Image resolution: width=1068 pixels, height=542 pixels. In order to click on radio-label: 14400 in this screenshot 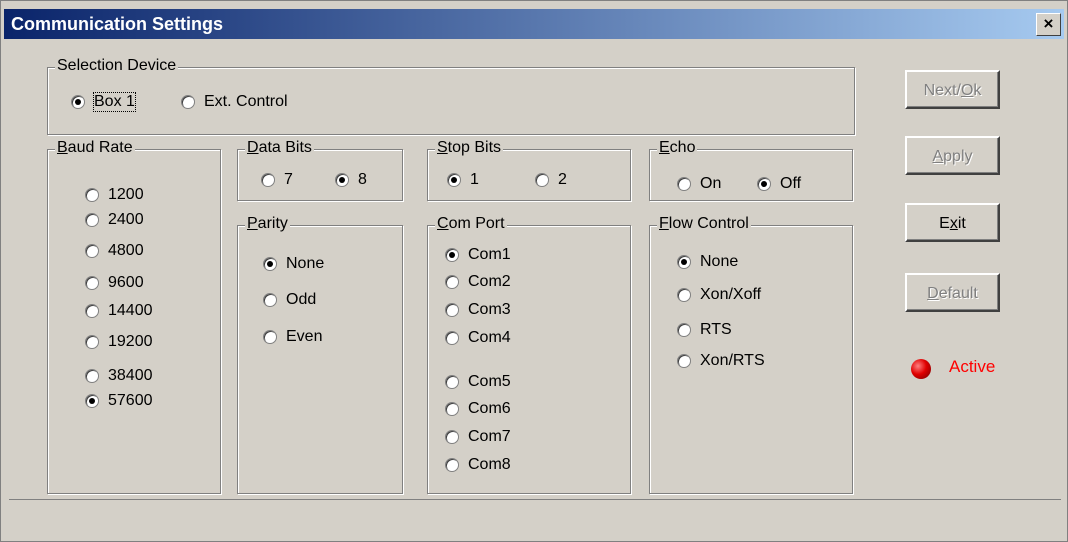, I will do `click(130, 310)`.